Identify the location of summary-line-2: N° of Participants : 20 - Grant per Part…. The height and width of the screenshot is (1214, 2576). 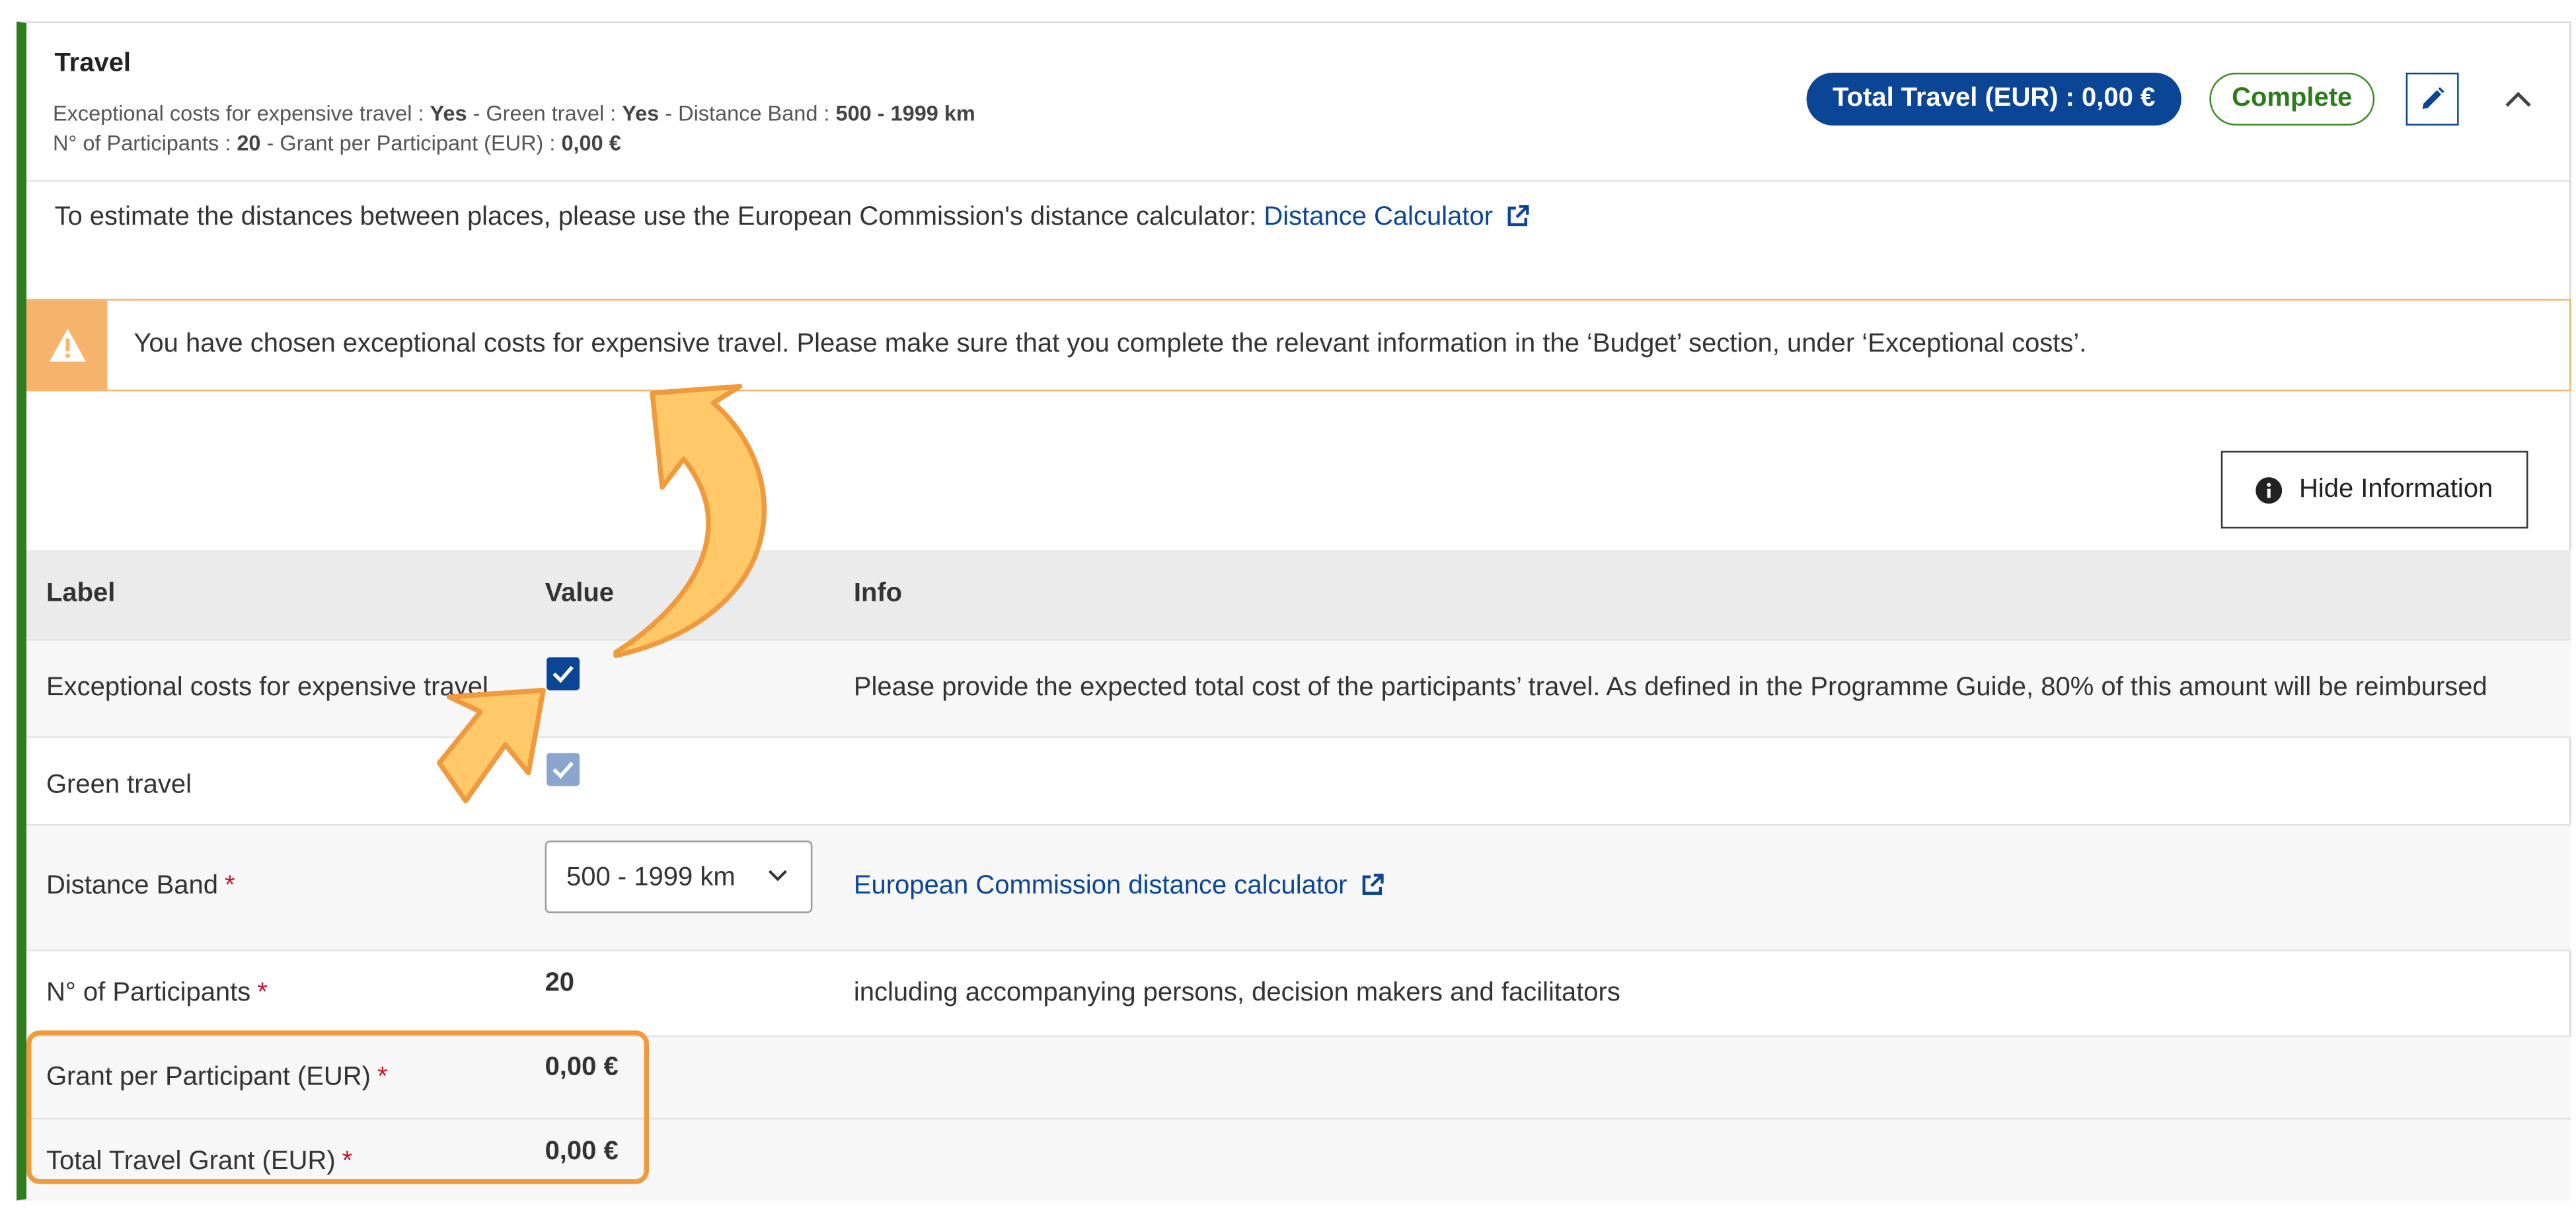
(336, 142).